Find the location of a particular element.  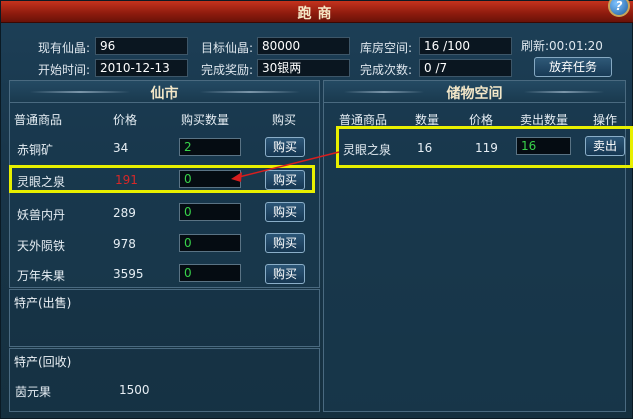

arrow-head-icon is located at coordinates (236, 177).